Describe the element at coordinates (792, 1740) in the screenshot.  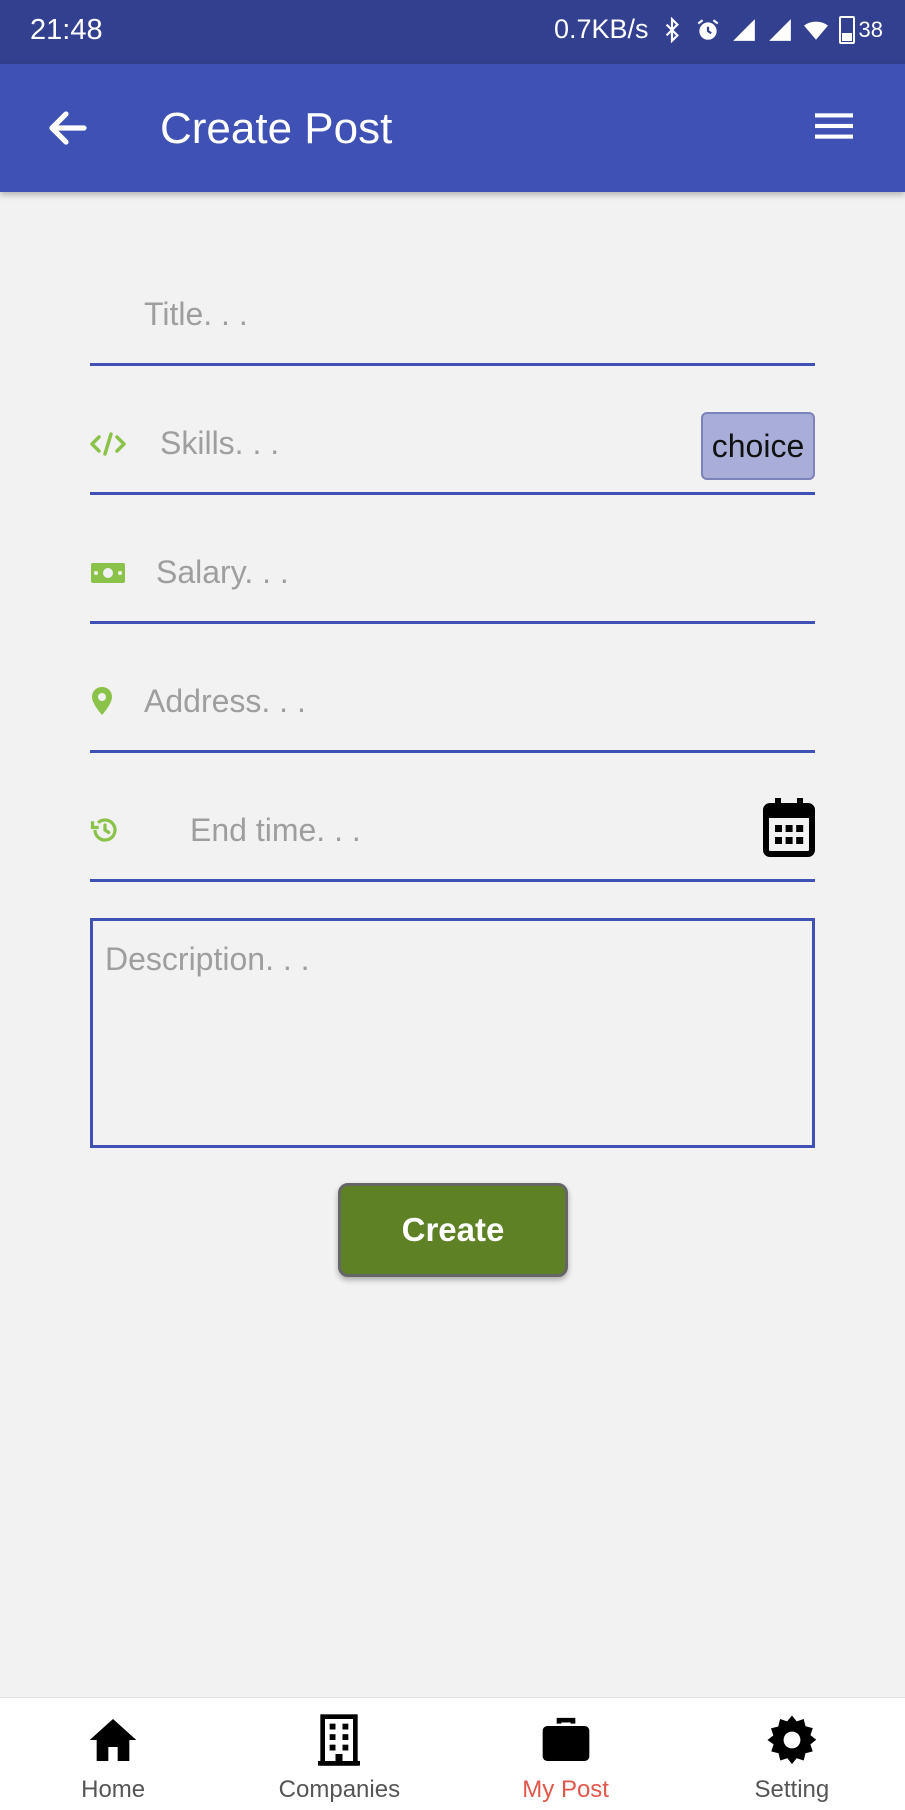
I see `gear-icon` at that location.